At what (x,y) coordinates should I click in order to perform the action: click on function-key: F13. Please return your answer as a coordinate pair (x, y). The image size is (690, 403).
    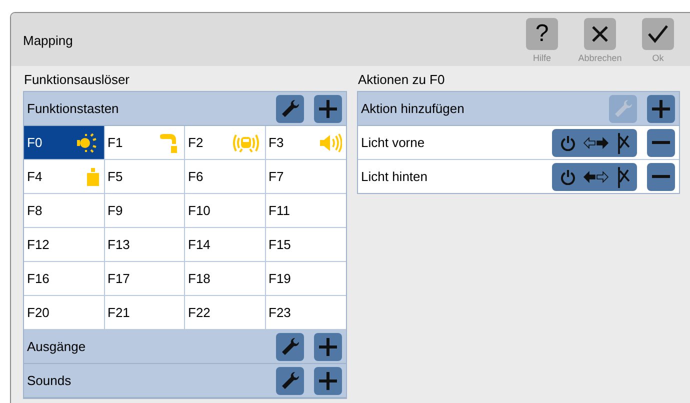
    Looking at the image, I should click on (144, 245).